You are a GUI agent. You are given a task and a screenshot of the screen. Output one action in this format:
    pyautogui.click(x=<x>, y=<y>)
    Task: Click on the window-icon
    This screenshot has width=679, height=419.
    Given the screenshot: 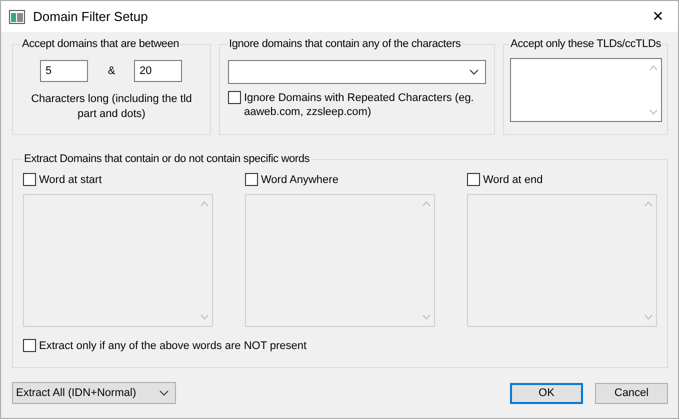 What is the action you would take?
    pyautogui.click(x=17, y=17)
    